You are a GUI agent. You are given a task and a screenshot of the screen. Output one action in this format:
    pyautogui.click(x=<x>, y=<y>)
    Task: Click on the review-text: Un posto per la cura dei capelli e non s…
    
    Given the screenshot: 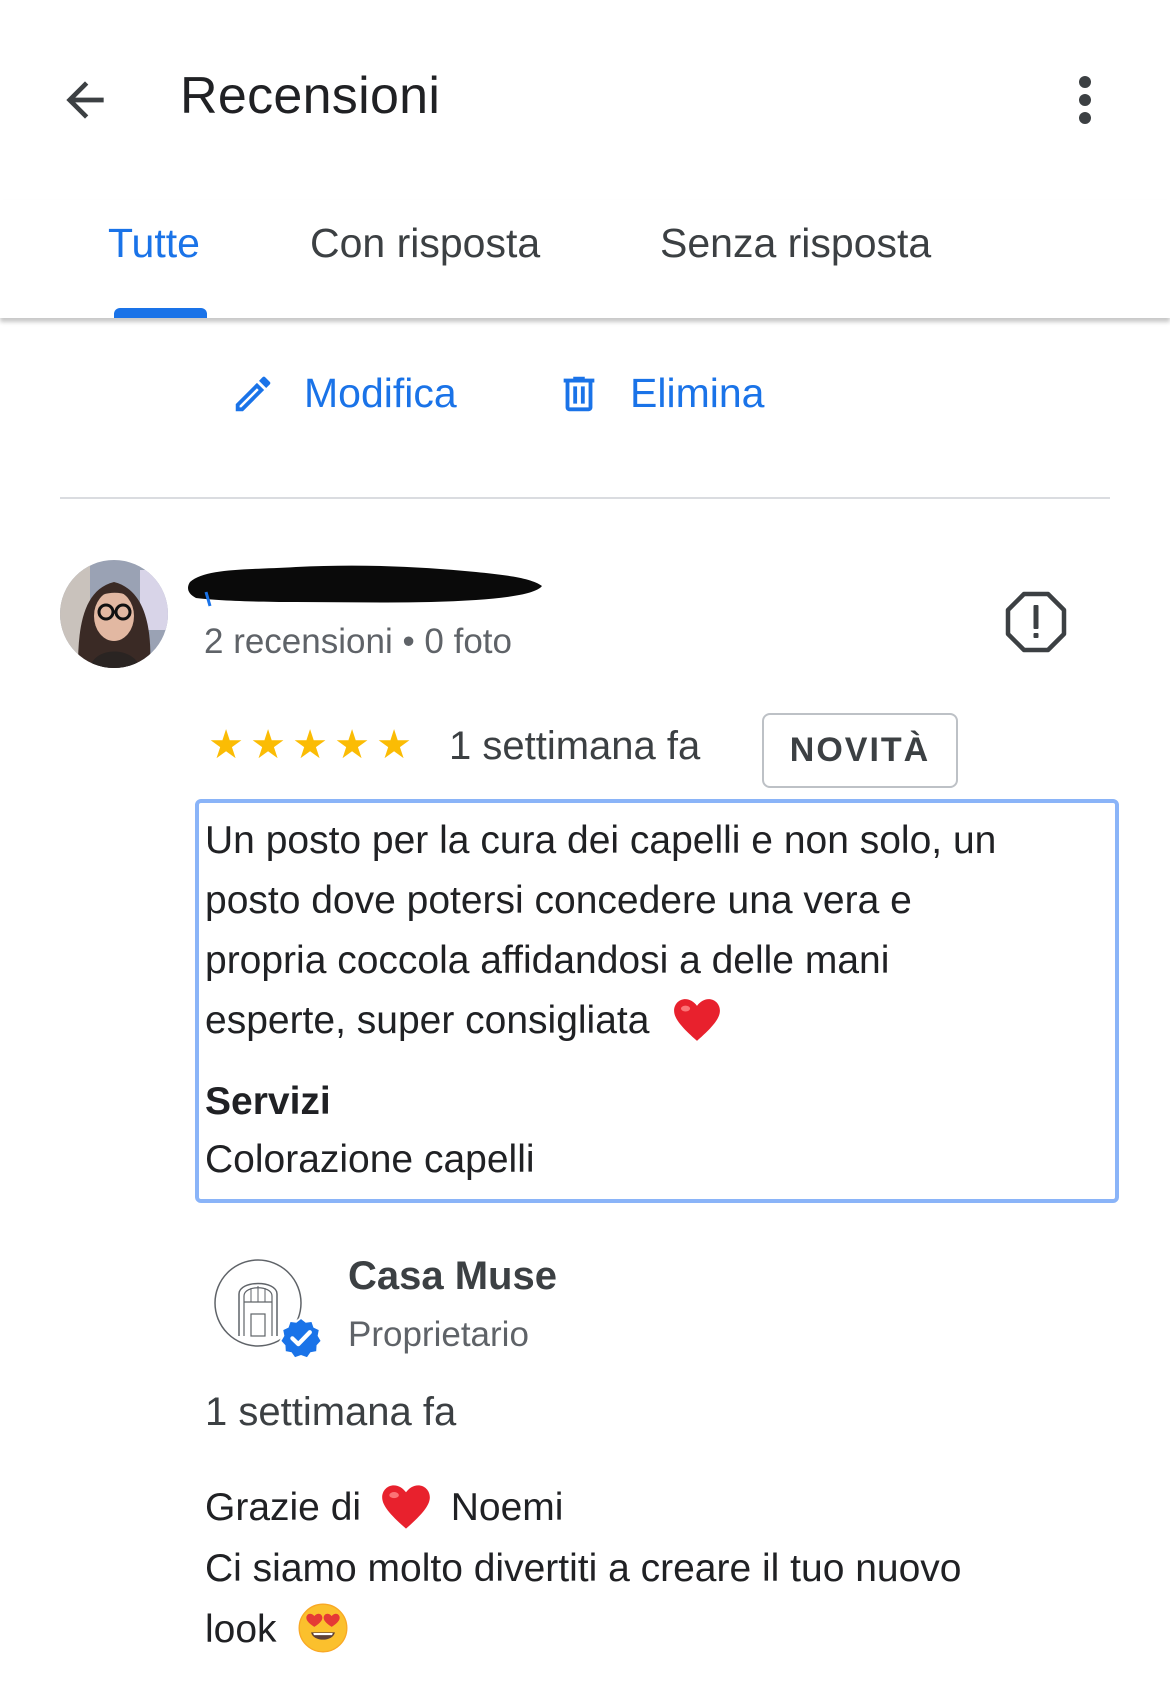 What is the action you would take?
    pyautogui.click(x=657, y=931)
    